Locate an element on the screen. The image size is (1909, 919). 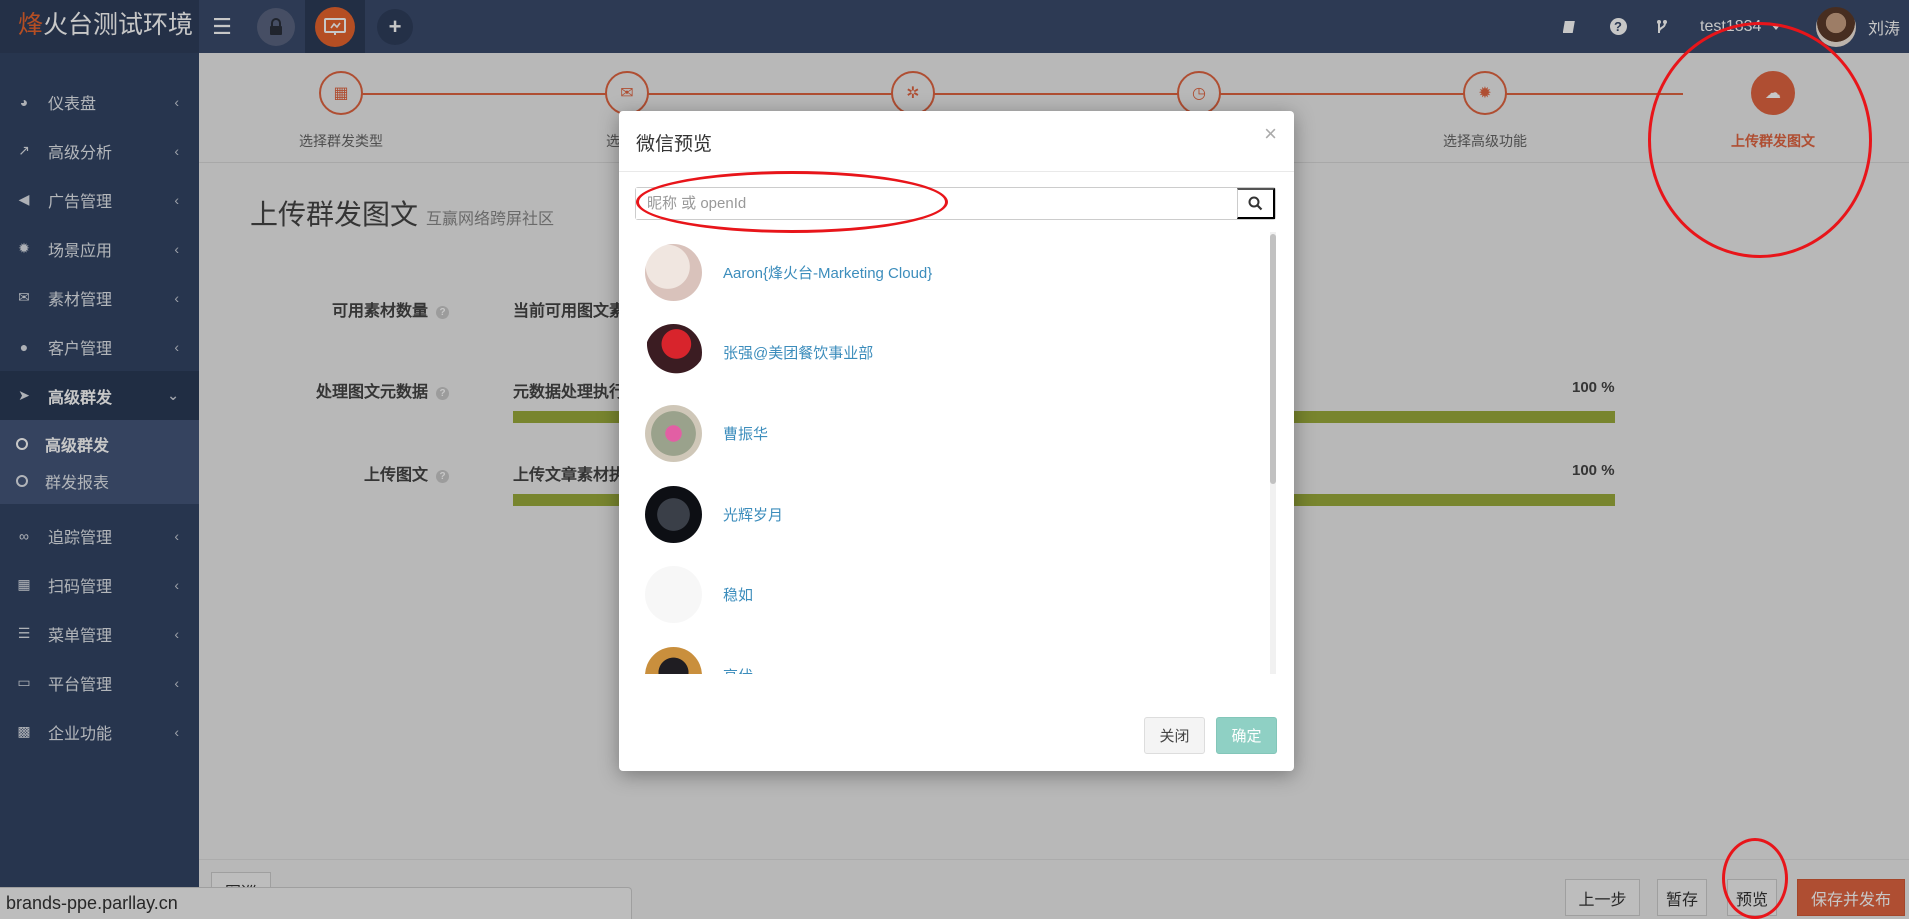
search-icon is located at coordinates (1255, 203).